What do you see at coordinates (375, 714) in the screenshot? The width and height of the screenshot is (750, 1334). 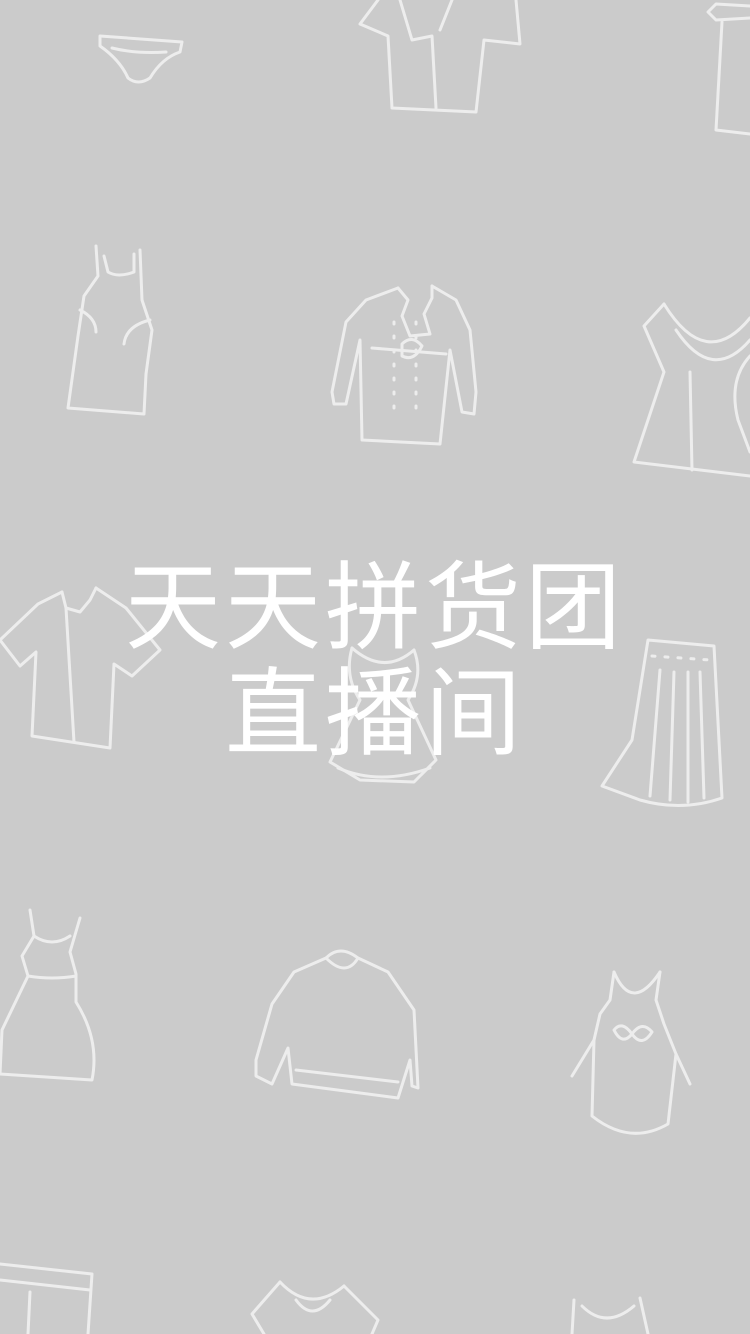 I see `title-line-2: 直播间` at bounding box center [375, 714].